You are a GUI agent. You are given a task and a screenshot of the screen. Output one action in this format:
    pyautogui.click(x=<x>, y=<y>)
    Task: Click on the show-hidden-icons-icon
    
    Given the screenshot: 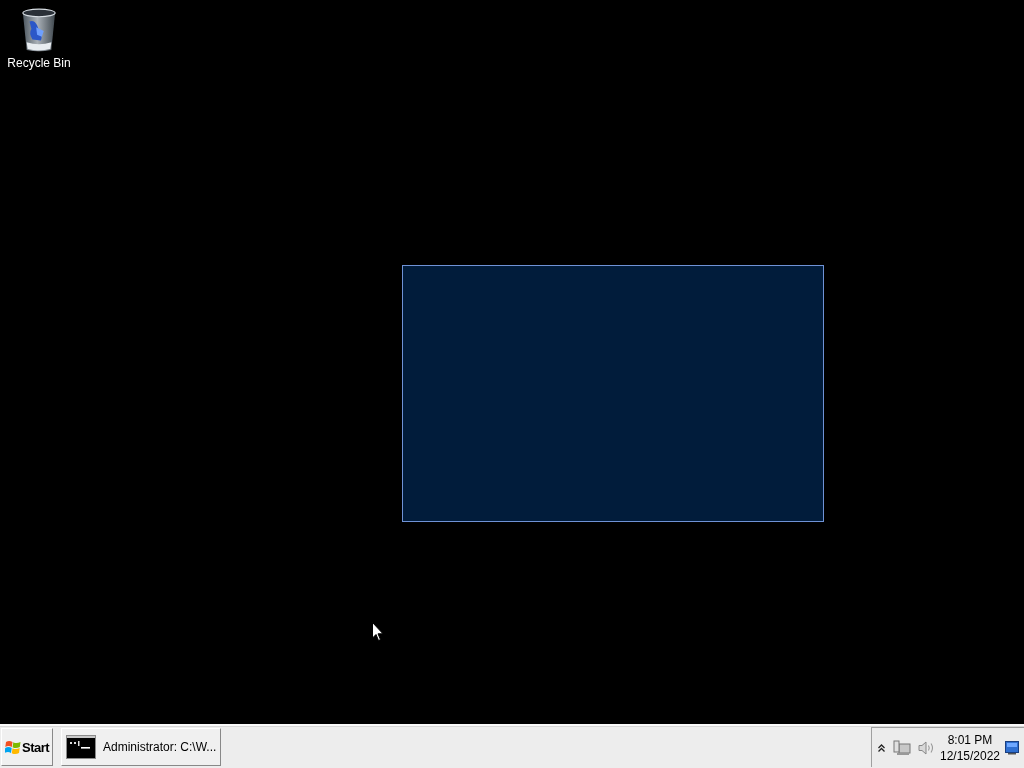 What is the action you would take?
    pyautogui.click(x=881, y=747)
    